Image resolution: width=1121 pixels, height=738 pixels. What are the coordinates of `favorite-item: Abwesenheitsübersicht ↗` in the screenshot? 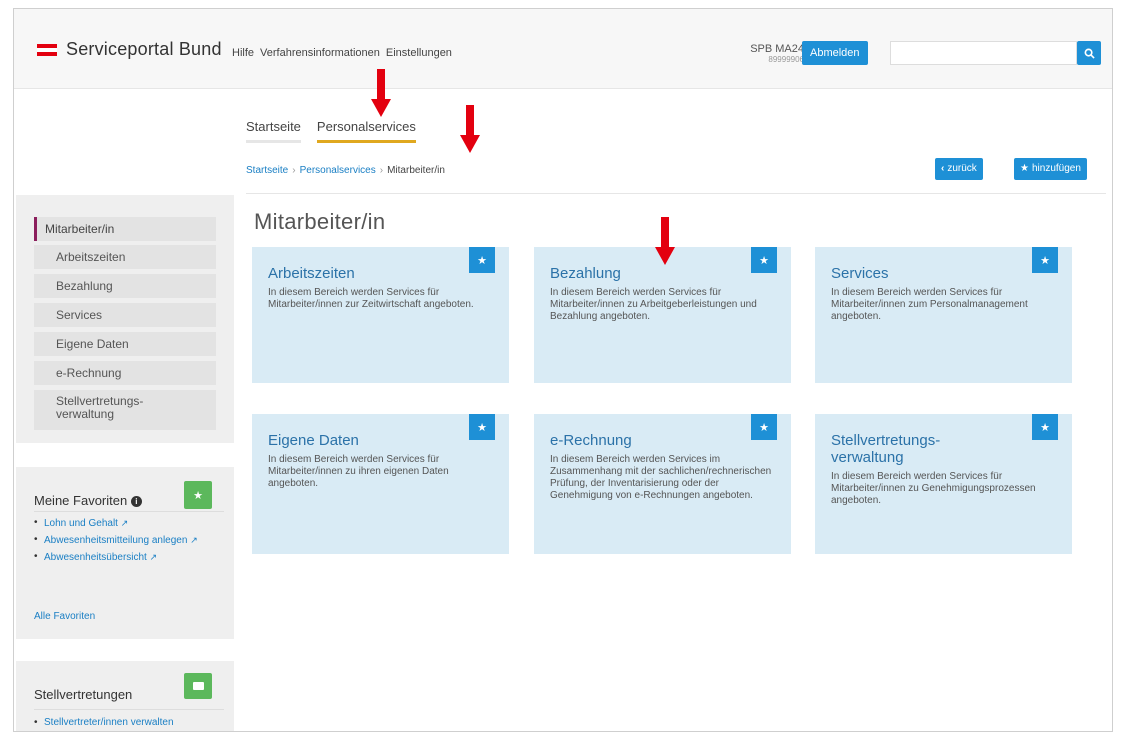 It's located at (129, 557).